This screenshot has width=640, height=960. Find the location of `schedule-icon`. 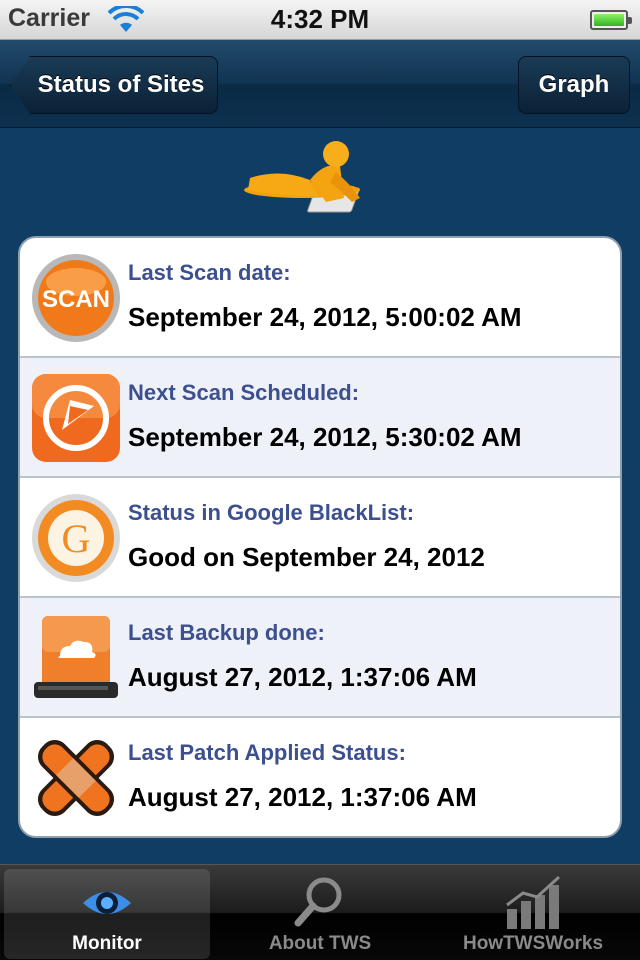

schedule-icon is located at coordinates (76, 418).